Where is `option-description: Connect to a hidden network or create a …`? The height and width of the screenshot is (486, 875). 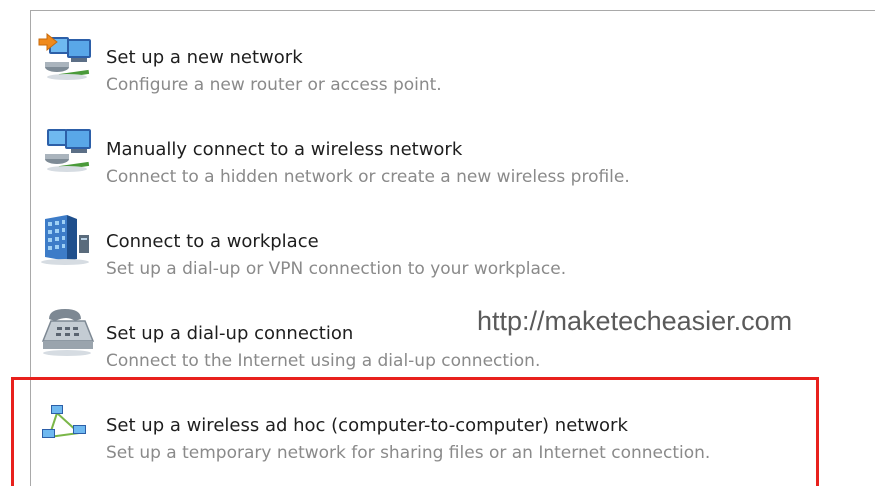
option-description: Connect to a hidden network or create a … is located at coordinates (368, 177).